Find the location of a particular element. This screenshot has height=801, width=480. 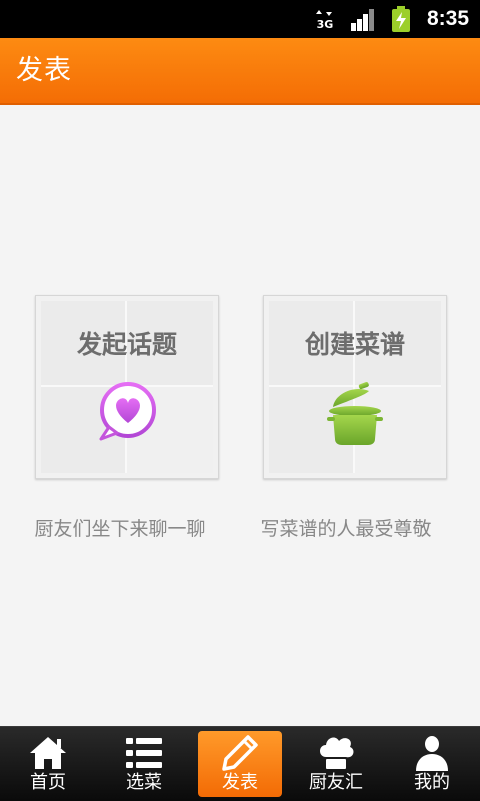

create-recipe-card: 创建菜谱 is located at coordinates (355, 387).